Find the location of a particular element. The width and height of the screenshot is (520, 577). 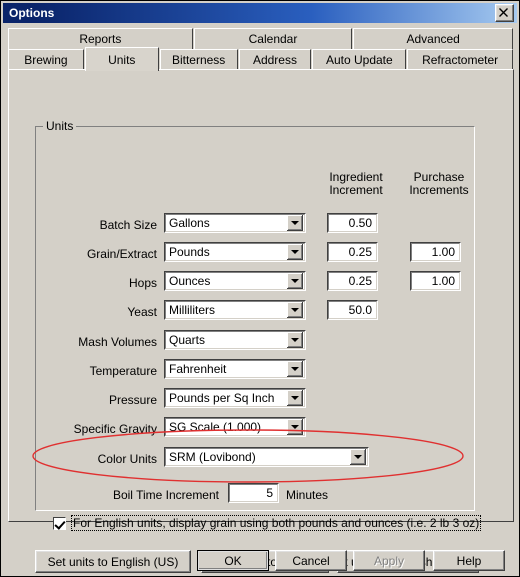

combo-specific-gravity-value: SG Scale (1.000) is located at coordinates (215, 427).